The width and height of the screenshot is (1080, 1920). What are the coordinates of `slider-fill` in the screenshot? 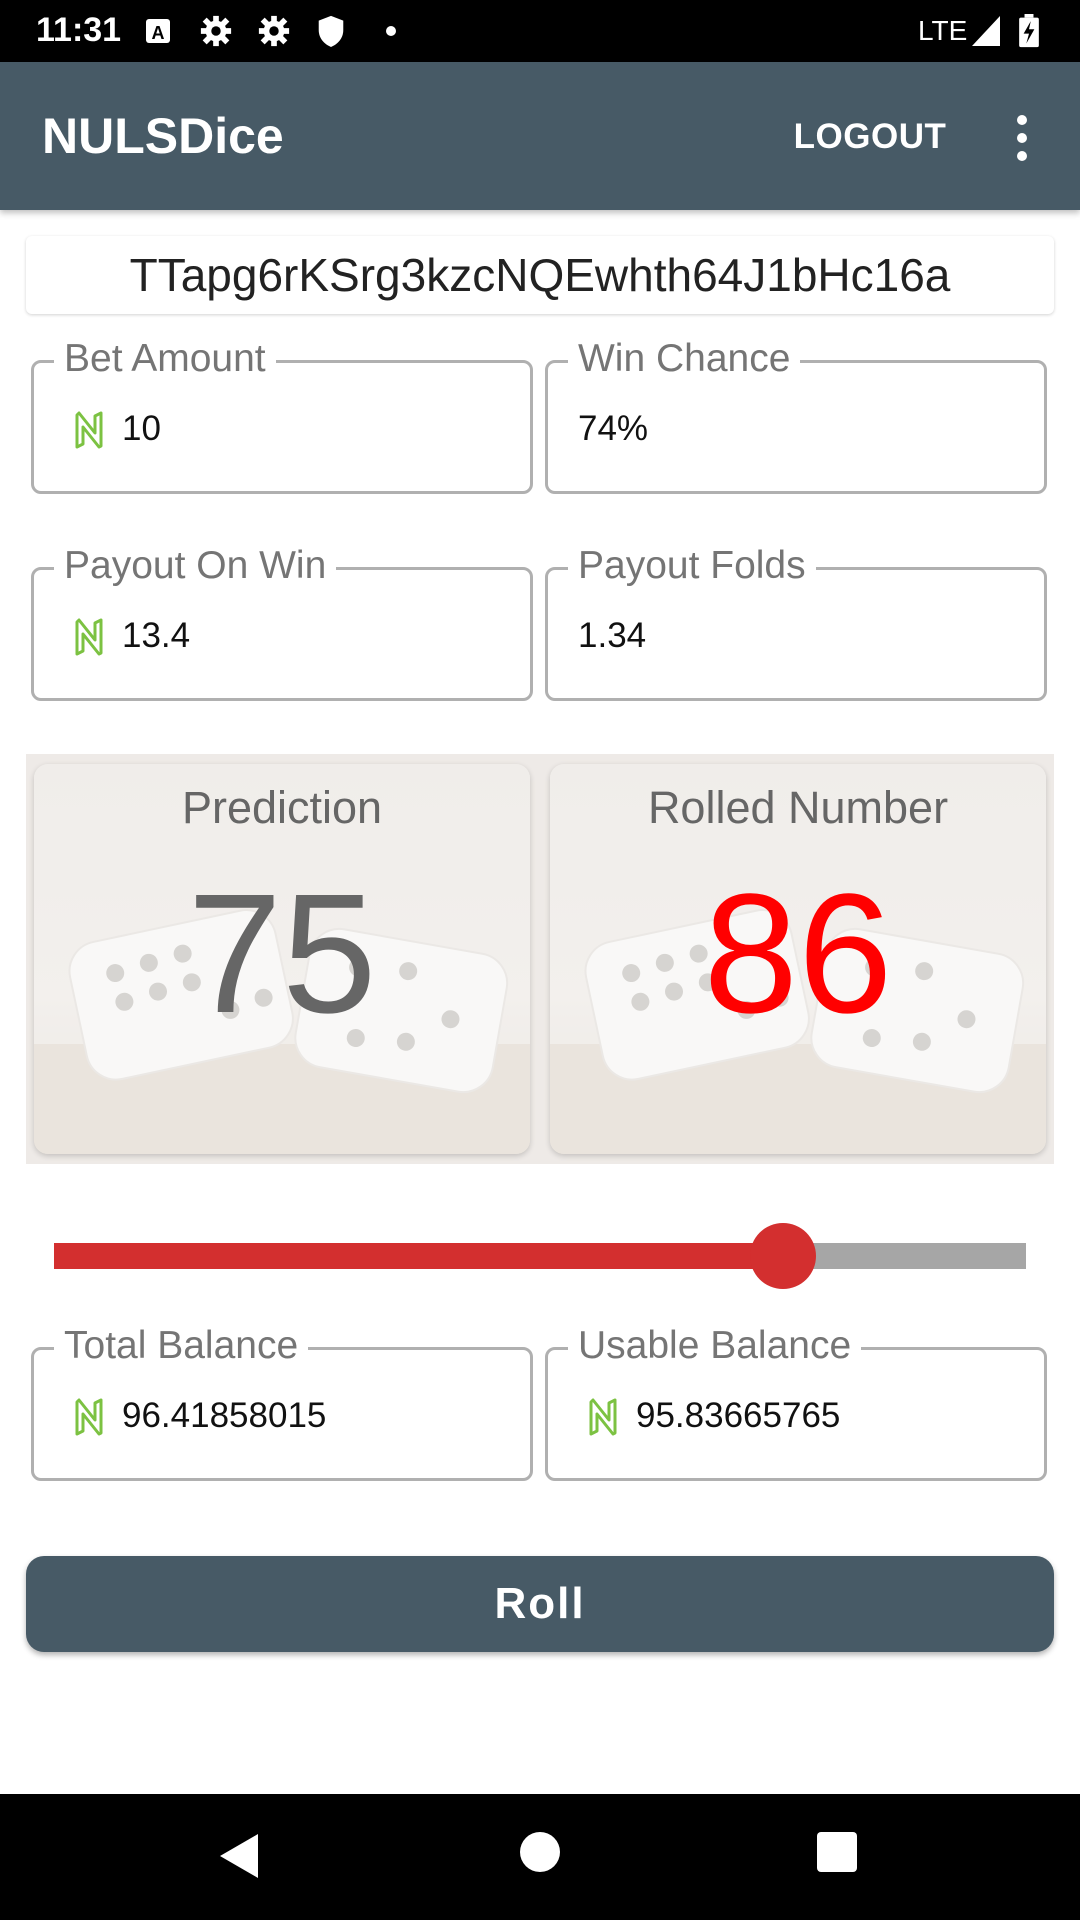 It's located at (418, 1256).